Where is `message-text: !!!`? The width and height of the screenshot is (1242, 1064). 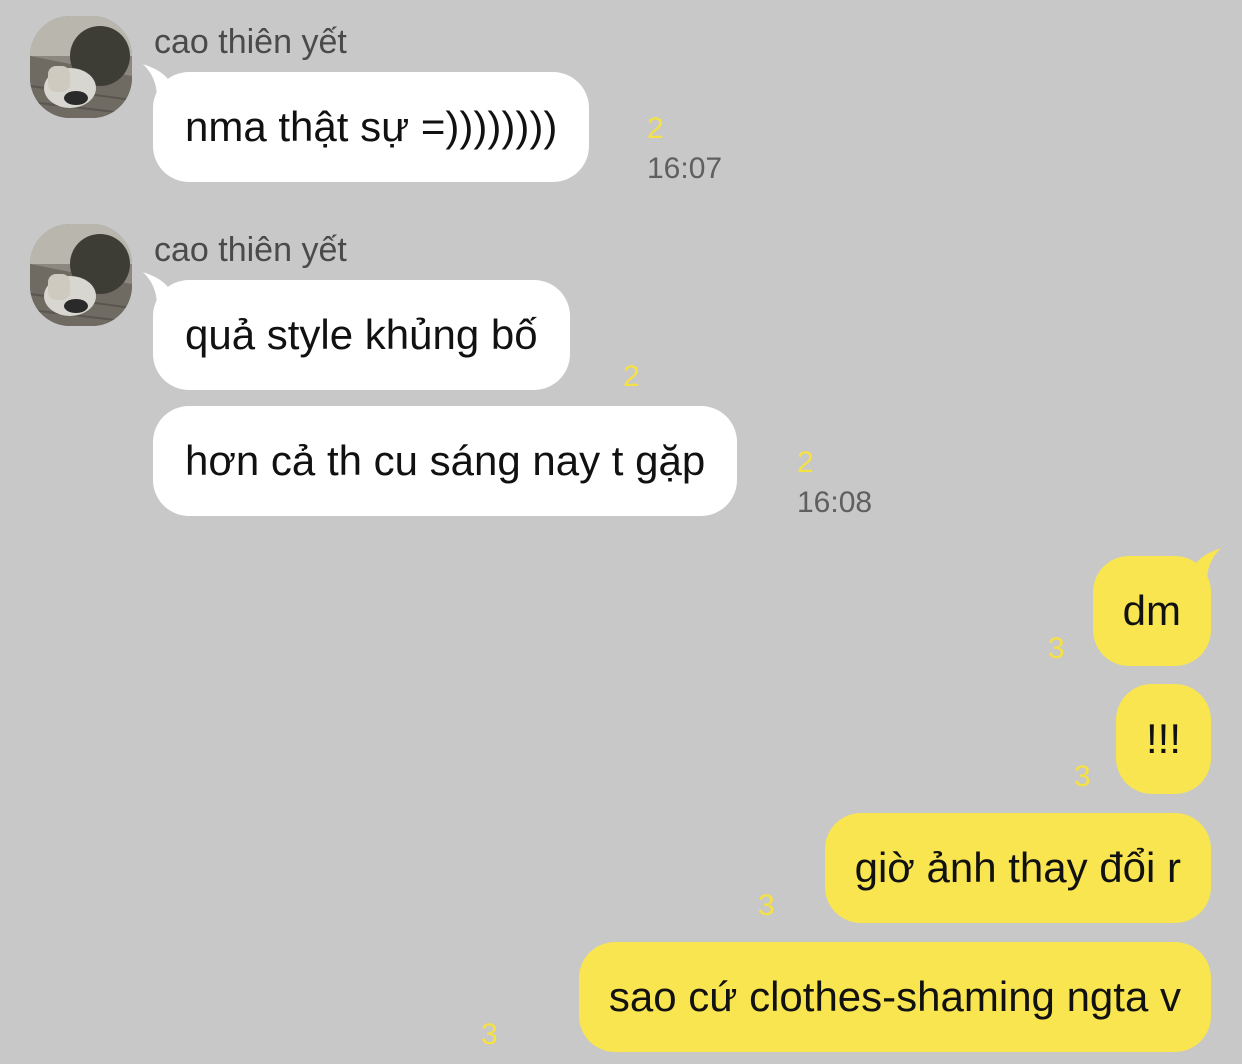
message-text: !!! is located at coordinates (1163, 738).